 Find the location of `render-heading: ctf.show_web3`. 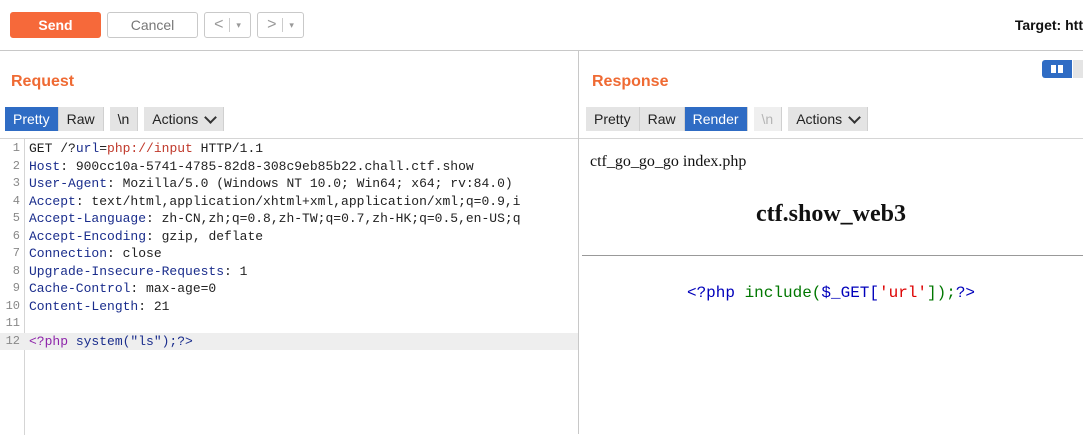

render-heading: ctf.show_web3 is located at coordinates (831, 214).